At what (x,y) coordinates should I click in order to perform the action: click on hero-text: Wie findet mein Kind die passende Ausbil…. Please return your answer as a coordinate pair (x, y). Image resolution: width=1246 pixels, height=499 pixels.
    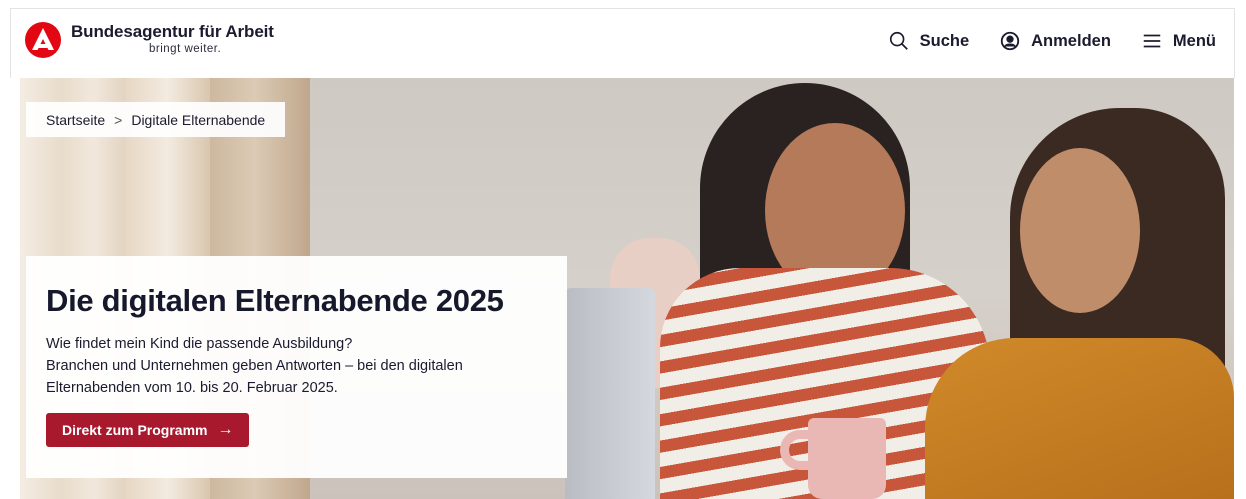
    Looking at the image, I should click on (296, 366).